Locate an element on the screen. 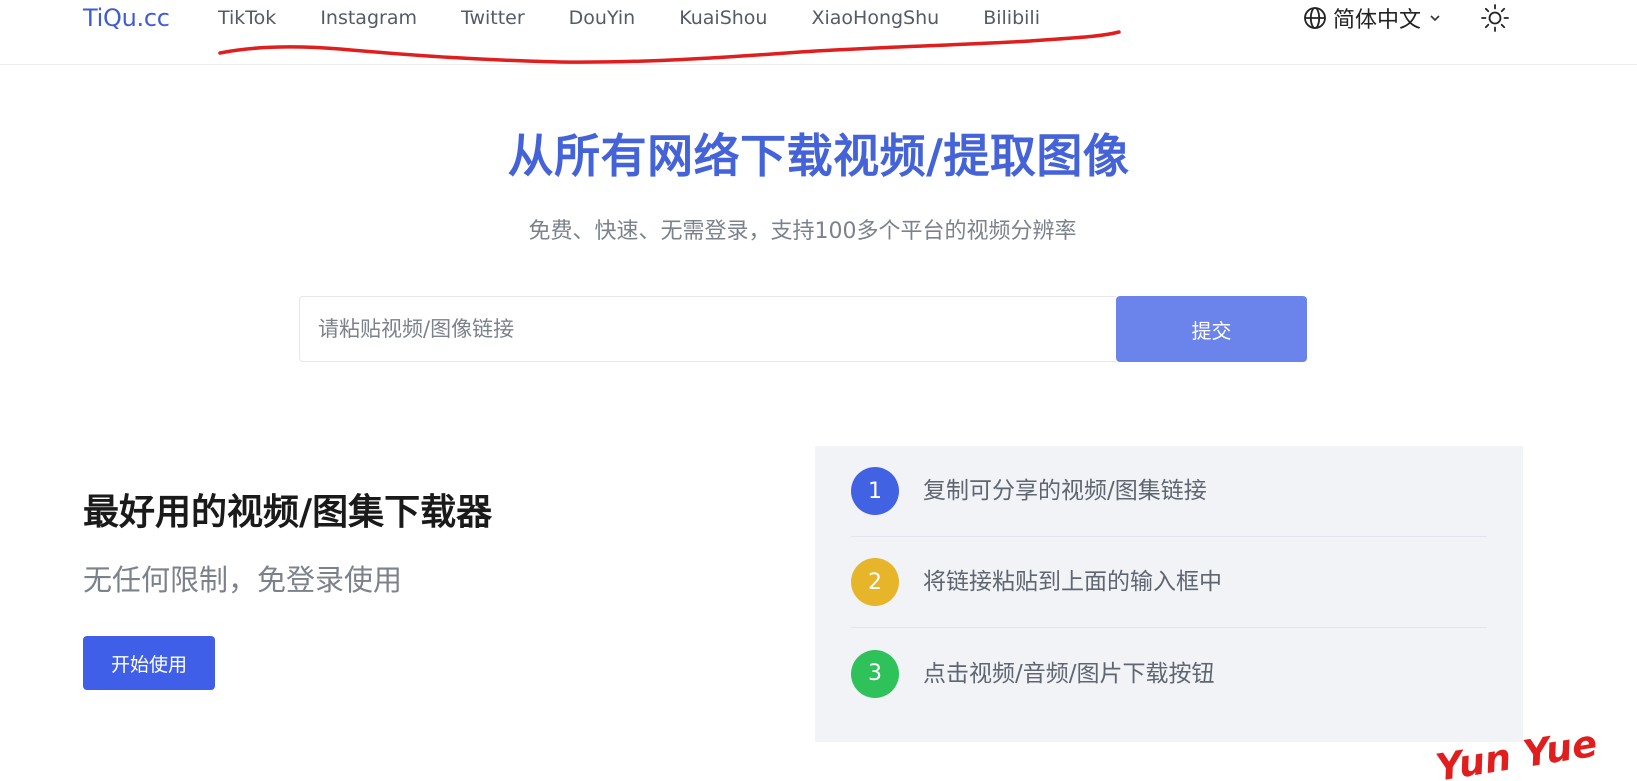  step-item: 2 将链接粘贴到上面的输入框中 is located at coordinates (1169, 582).